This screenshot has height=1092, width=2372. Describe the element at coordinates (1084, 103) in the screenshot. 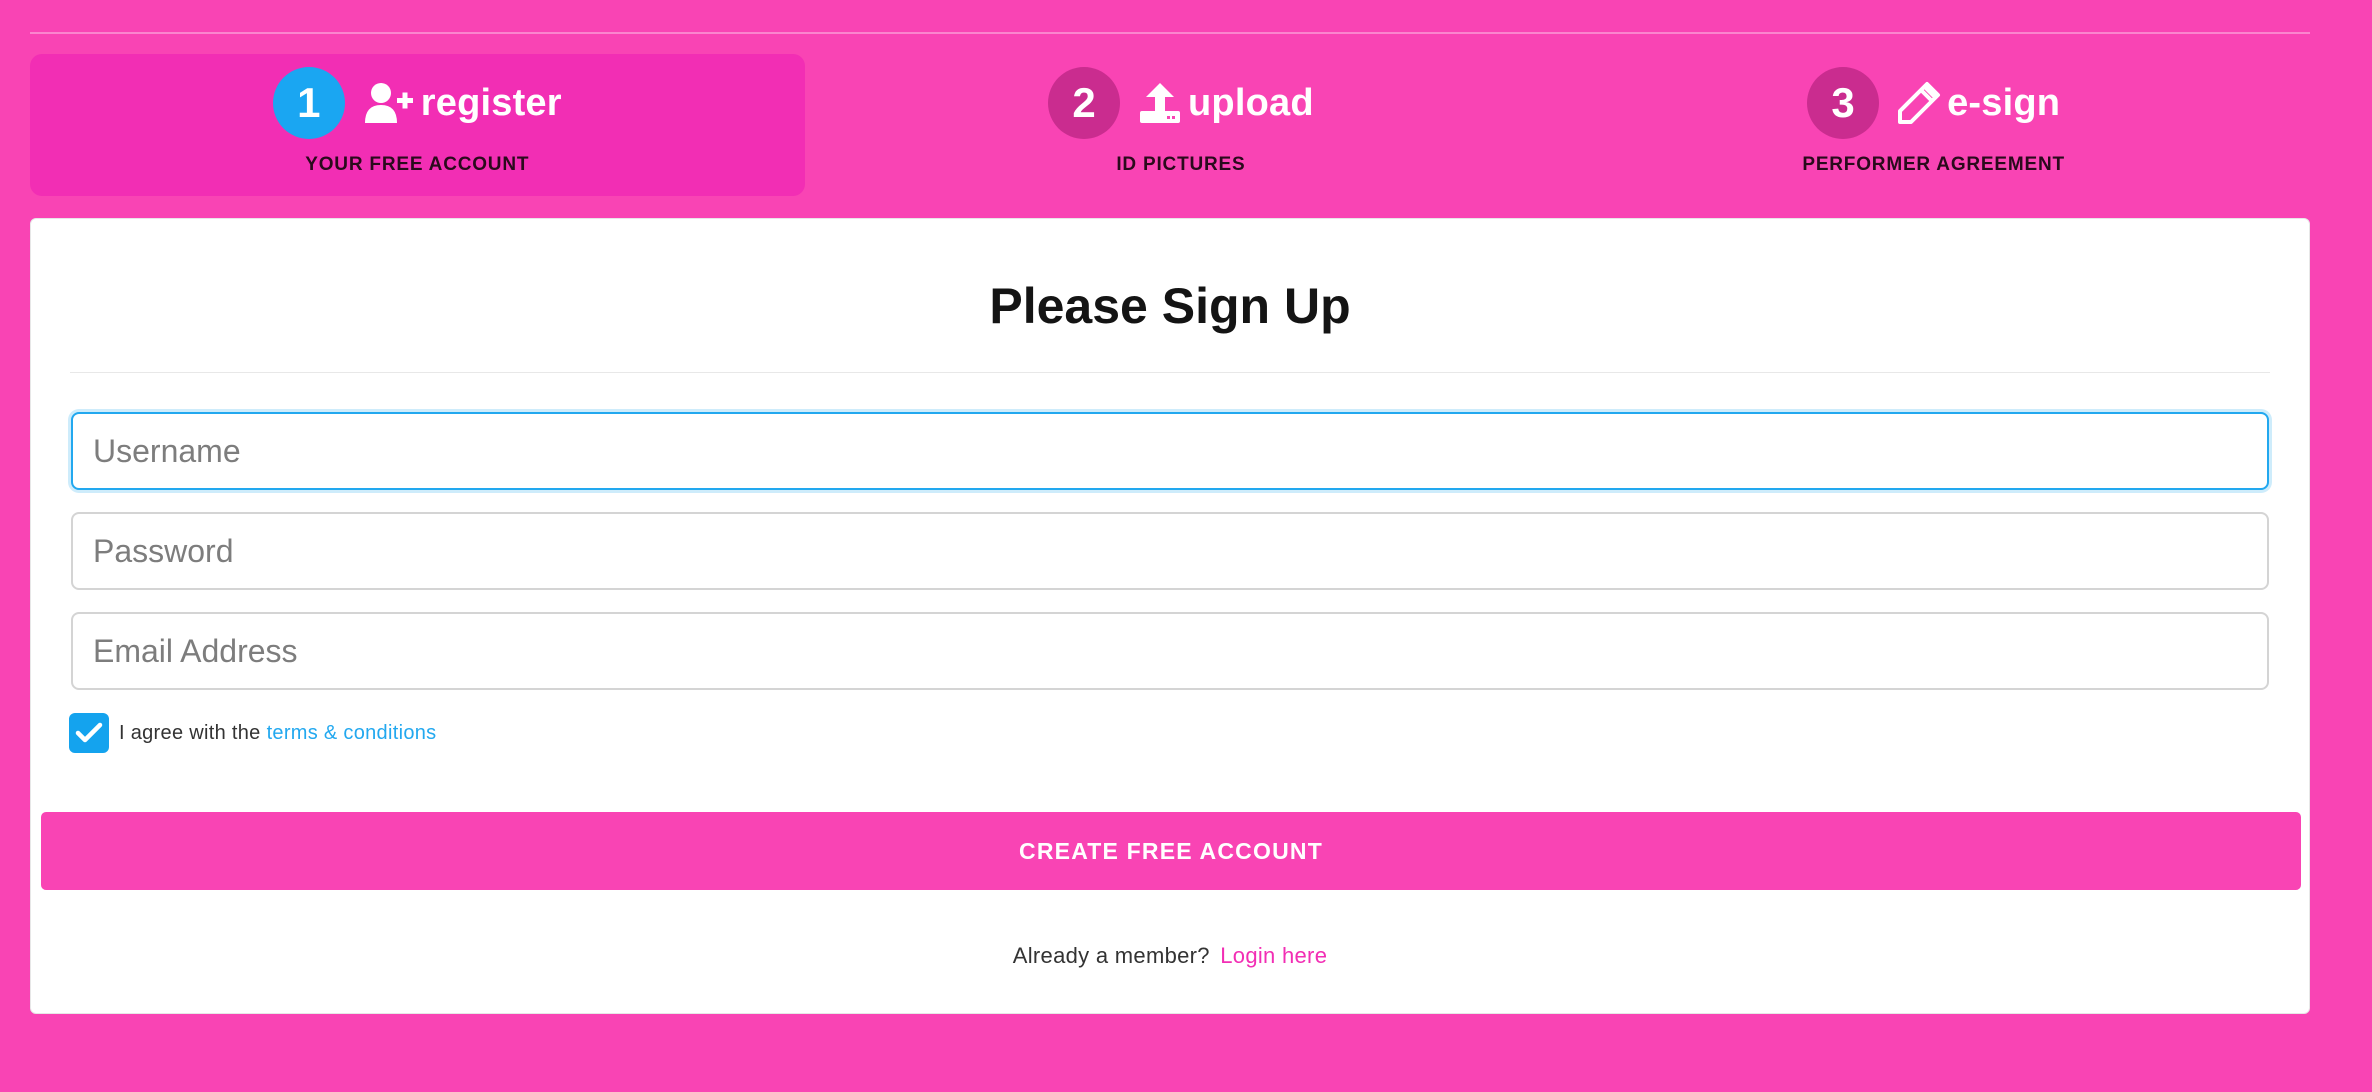

I see `step-number: 2` at that location.